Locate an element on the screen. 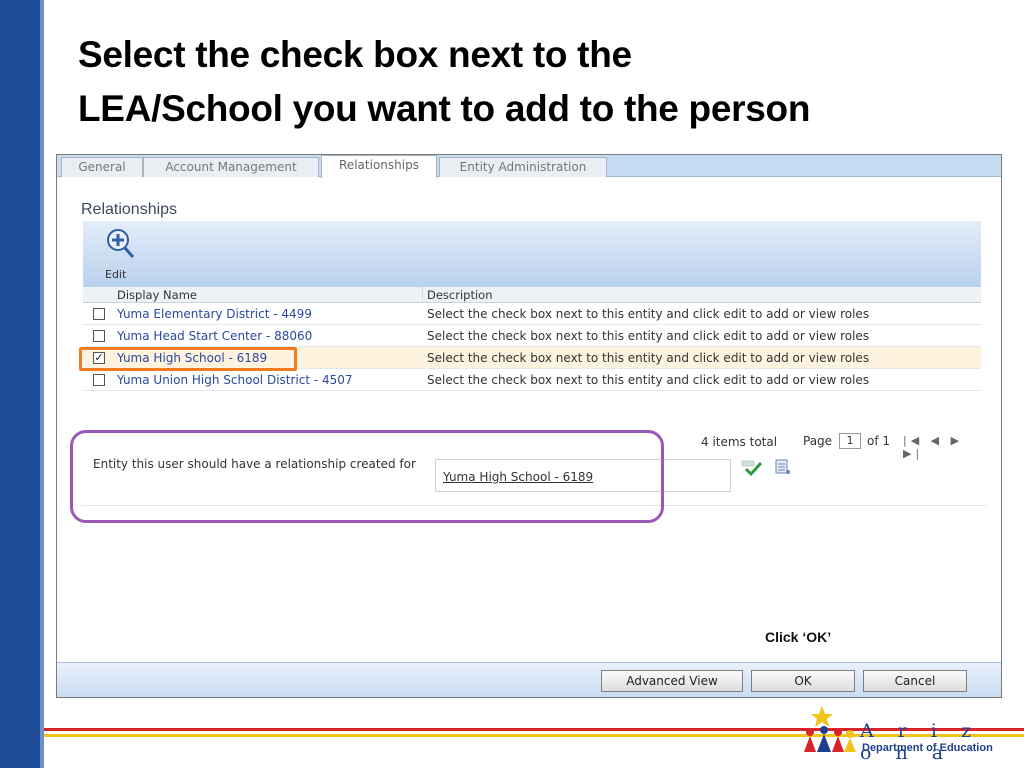 This screenshot has width=1024, height=768. cancel-button: Cancel is located at coordinates (915, 681).